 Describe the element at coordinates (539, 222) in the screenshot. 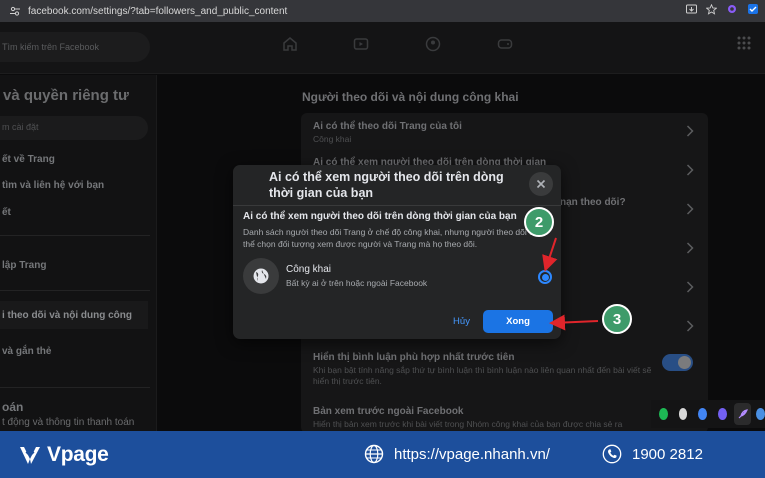

I see `step-2-badge: 2` at that location.